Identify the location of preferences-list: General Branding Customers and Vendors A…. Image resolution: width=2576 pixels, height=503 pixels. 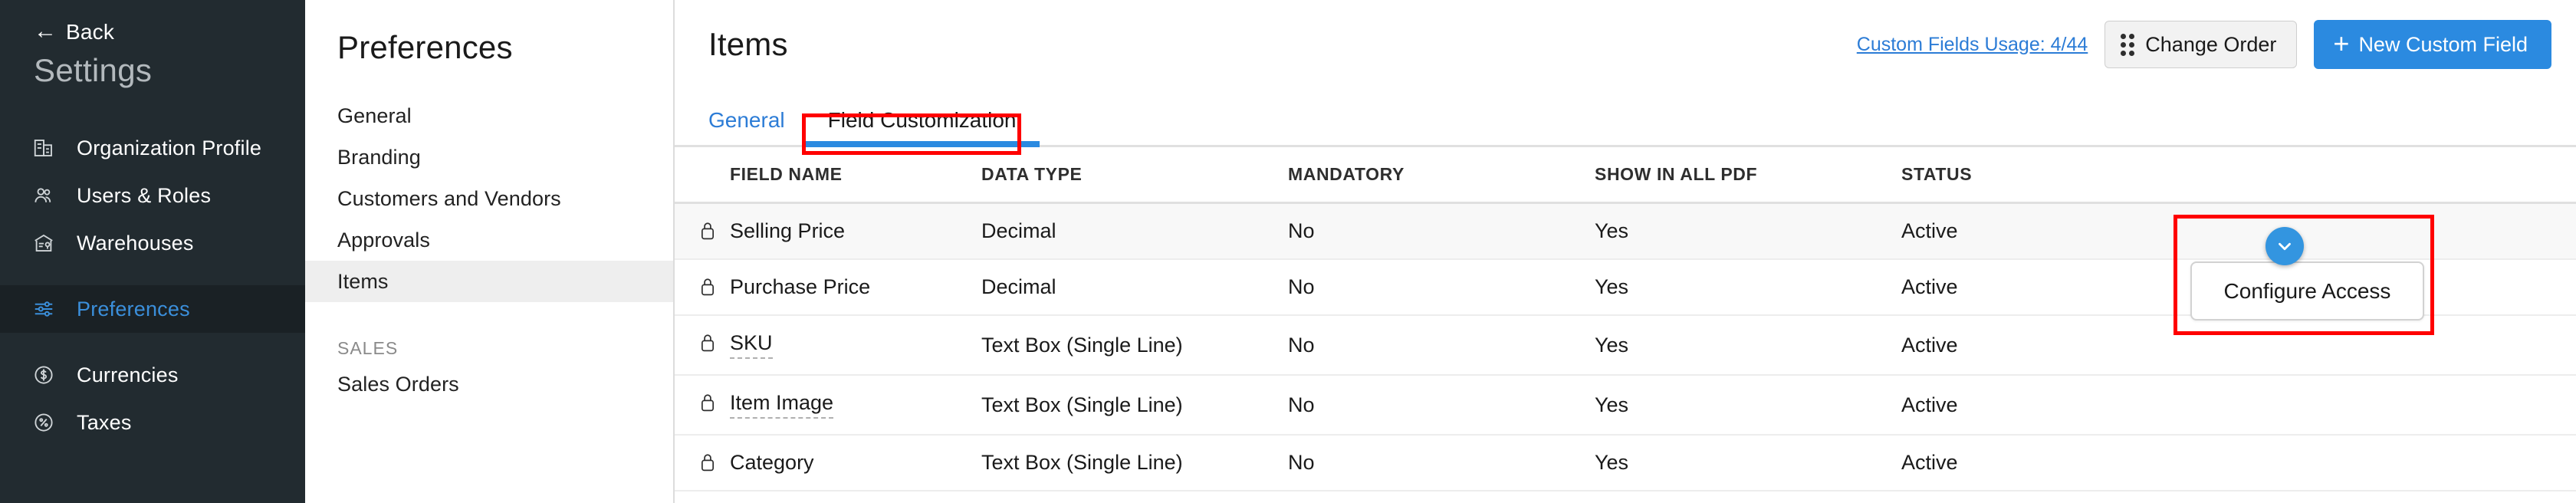
(489, 250).